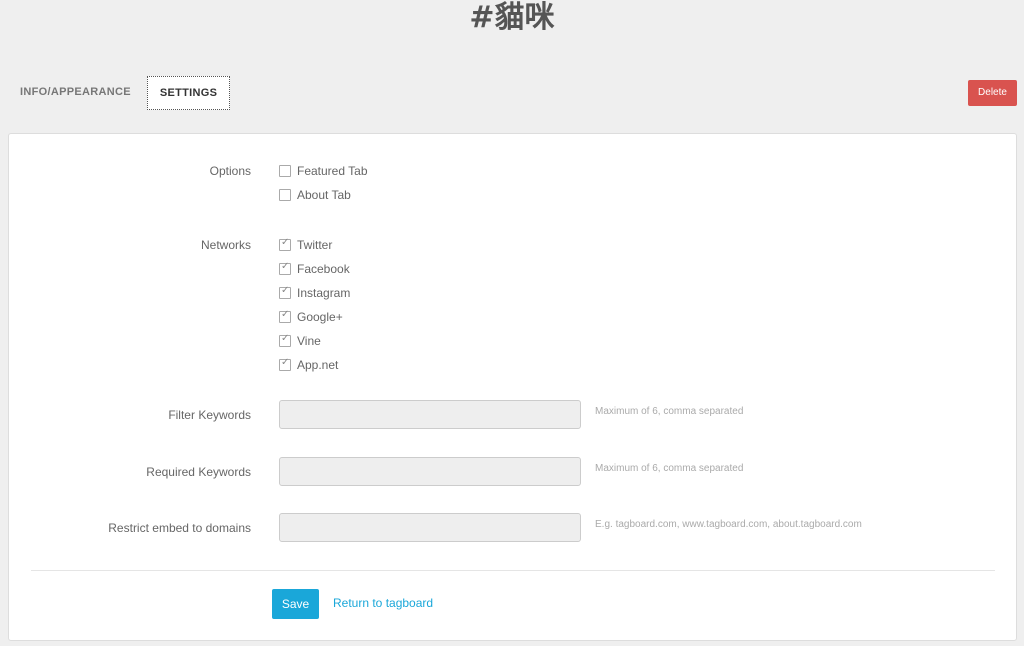  What do you see at coordinates (324, 293) in the screenshot?
I see `instagram-label: Instagram` at bounding box center [324, 293].